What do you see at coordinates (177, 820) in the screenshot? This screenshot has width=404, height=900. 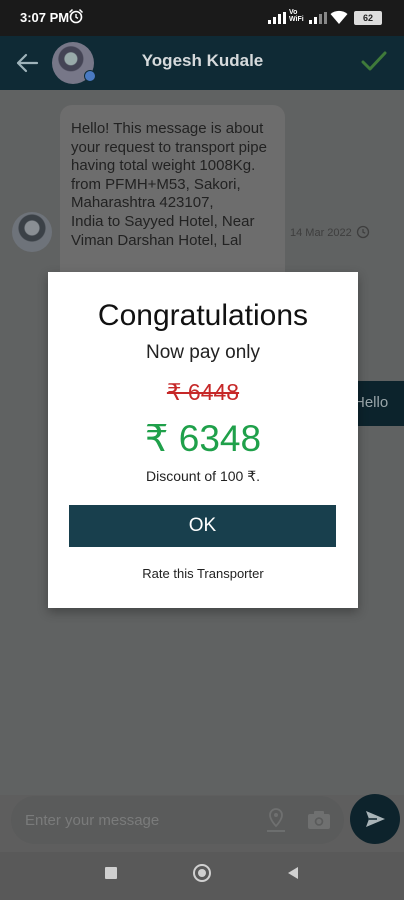 I see `message-input-bar: Enter your message` at bounding box center [177, 820].